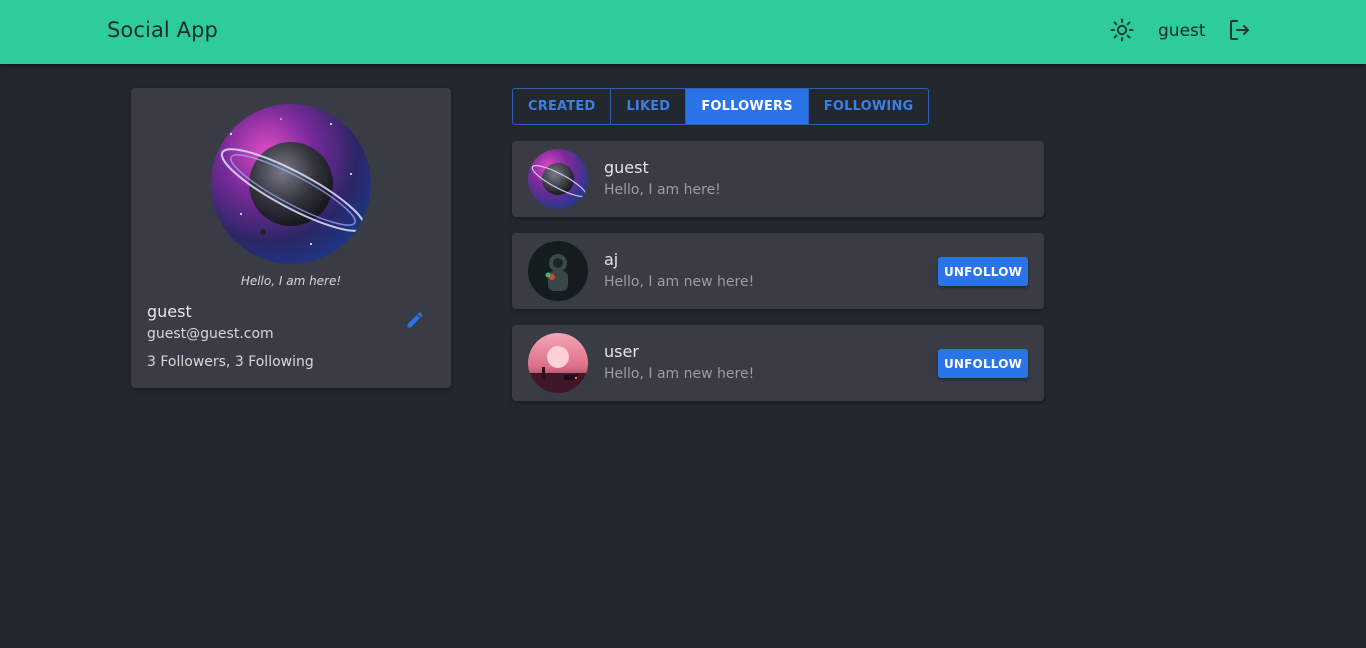 The width and height of the screenshot is (1366, 648). What do you see at coordinates (230, 362) in the screenshot?
I see `profile-follow-stats: 3 Followers, 3 Following` at bounding box center [230, 362].